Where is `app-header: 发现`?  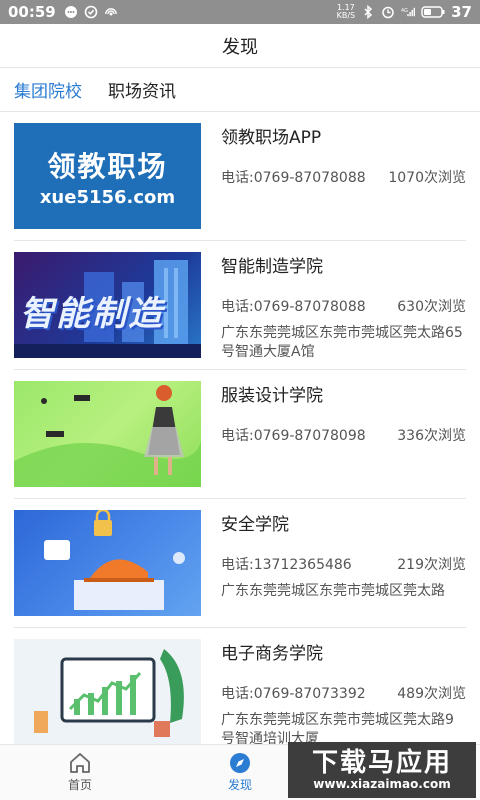
app-header: 发现 is located at coordinates (240, 46).